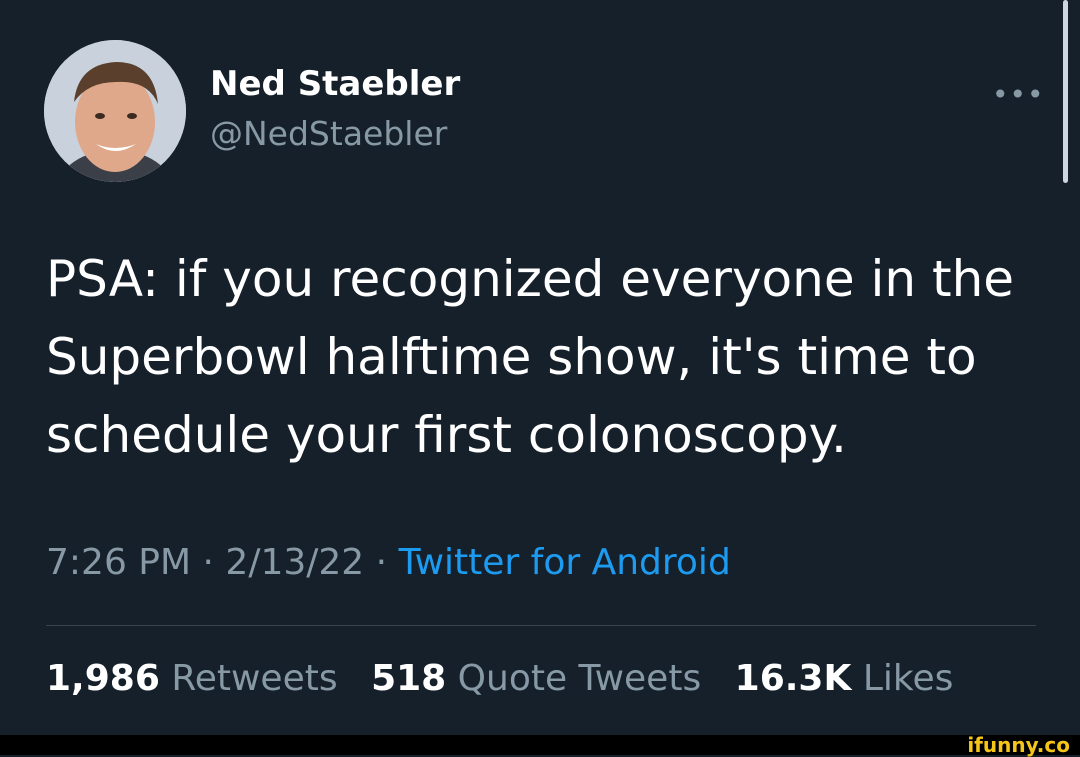 This screenshot has height=757, width=1080. Describe the element at coordinates (579, 678) in the screenshot. I see `quotes-label: Quote Tweets` at that location.